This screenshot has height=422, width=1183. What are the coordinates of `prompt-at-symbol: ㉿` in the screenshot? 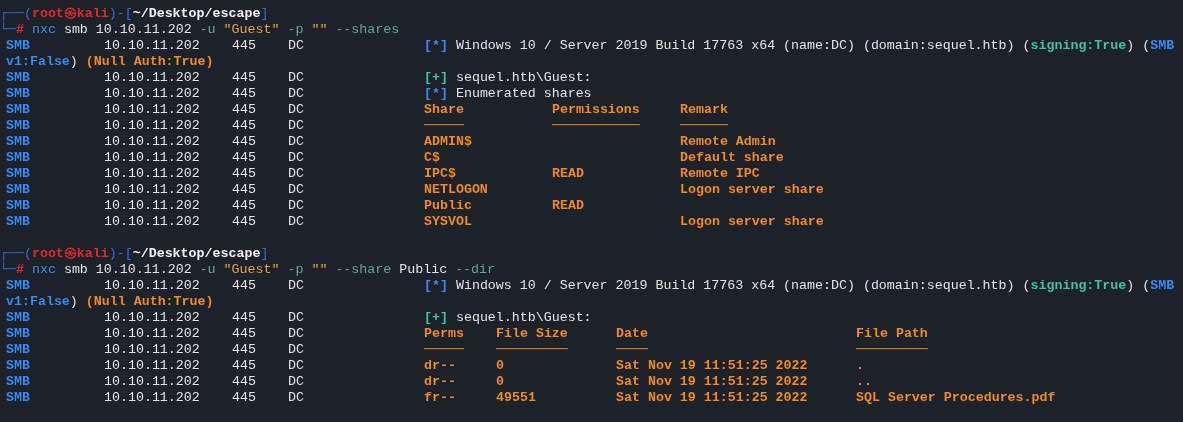 It's located at (70, 14).